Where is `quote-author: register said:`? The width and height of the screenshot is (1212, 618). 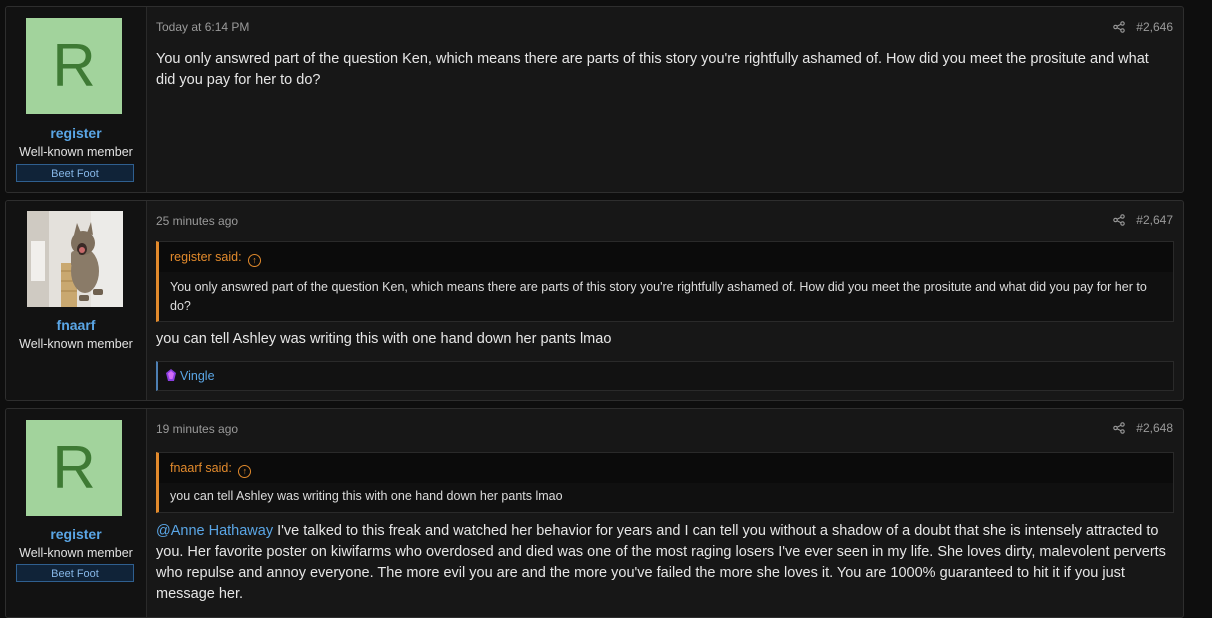
quote-author: register said: is located at coordinates (206, 257).